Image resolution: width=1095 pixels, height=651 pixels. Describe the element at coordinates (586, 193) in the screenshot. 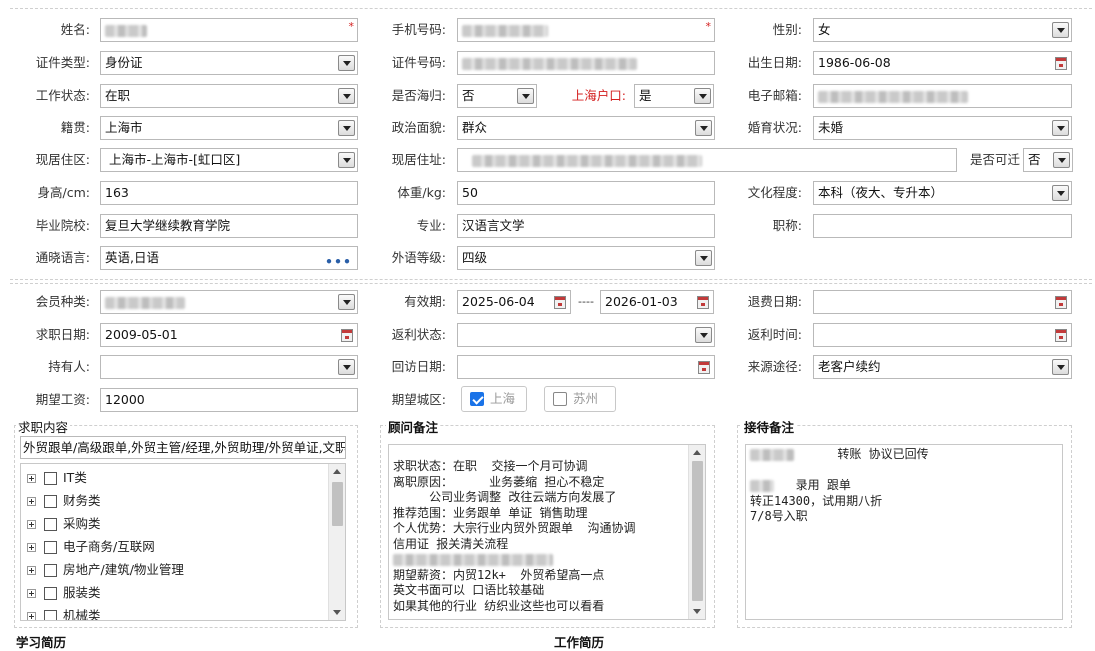

I see `weight-field: 50` at that location.